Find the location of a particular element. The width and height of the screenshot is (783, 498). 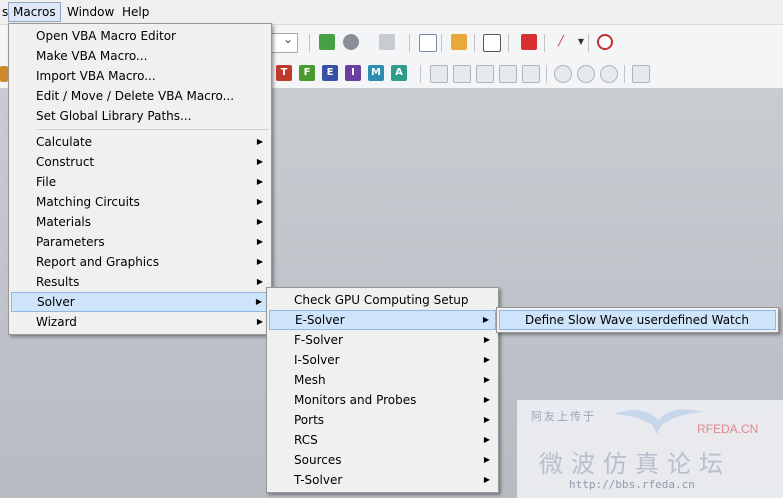

watermark-forum-name: 微波仿真论坛 is located at coordinates (635, 464).